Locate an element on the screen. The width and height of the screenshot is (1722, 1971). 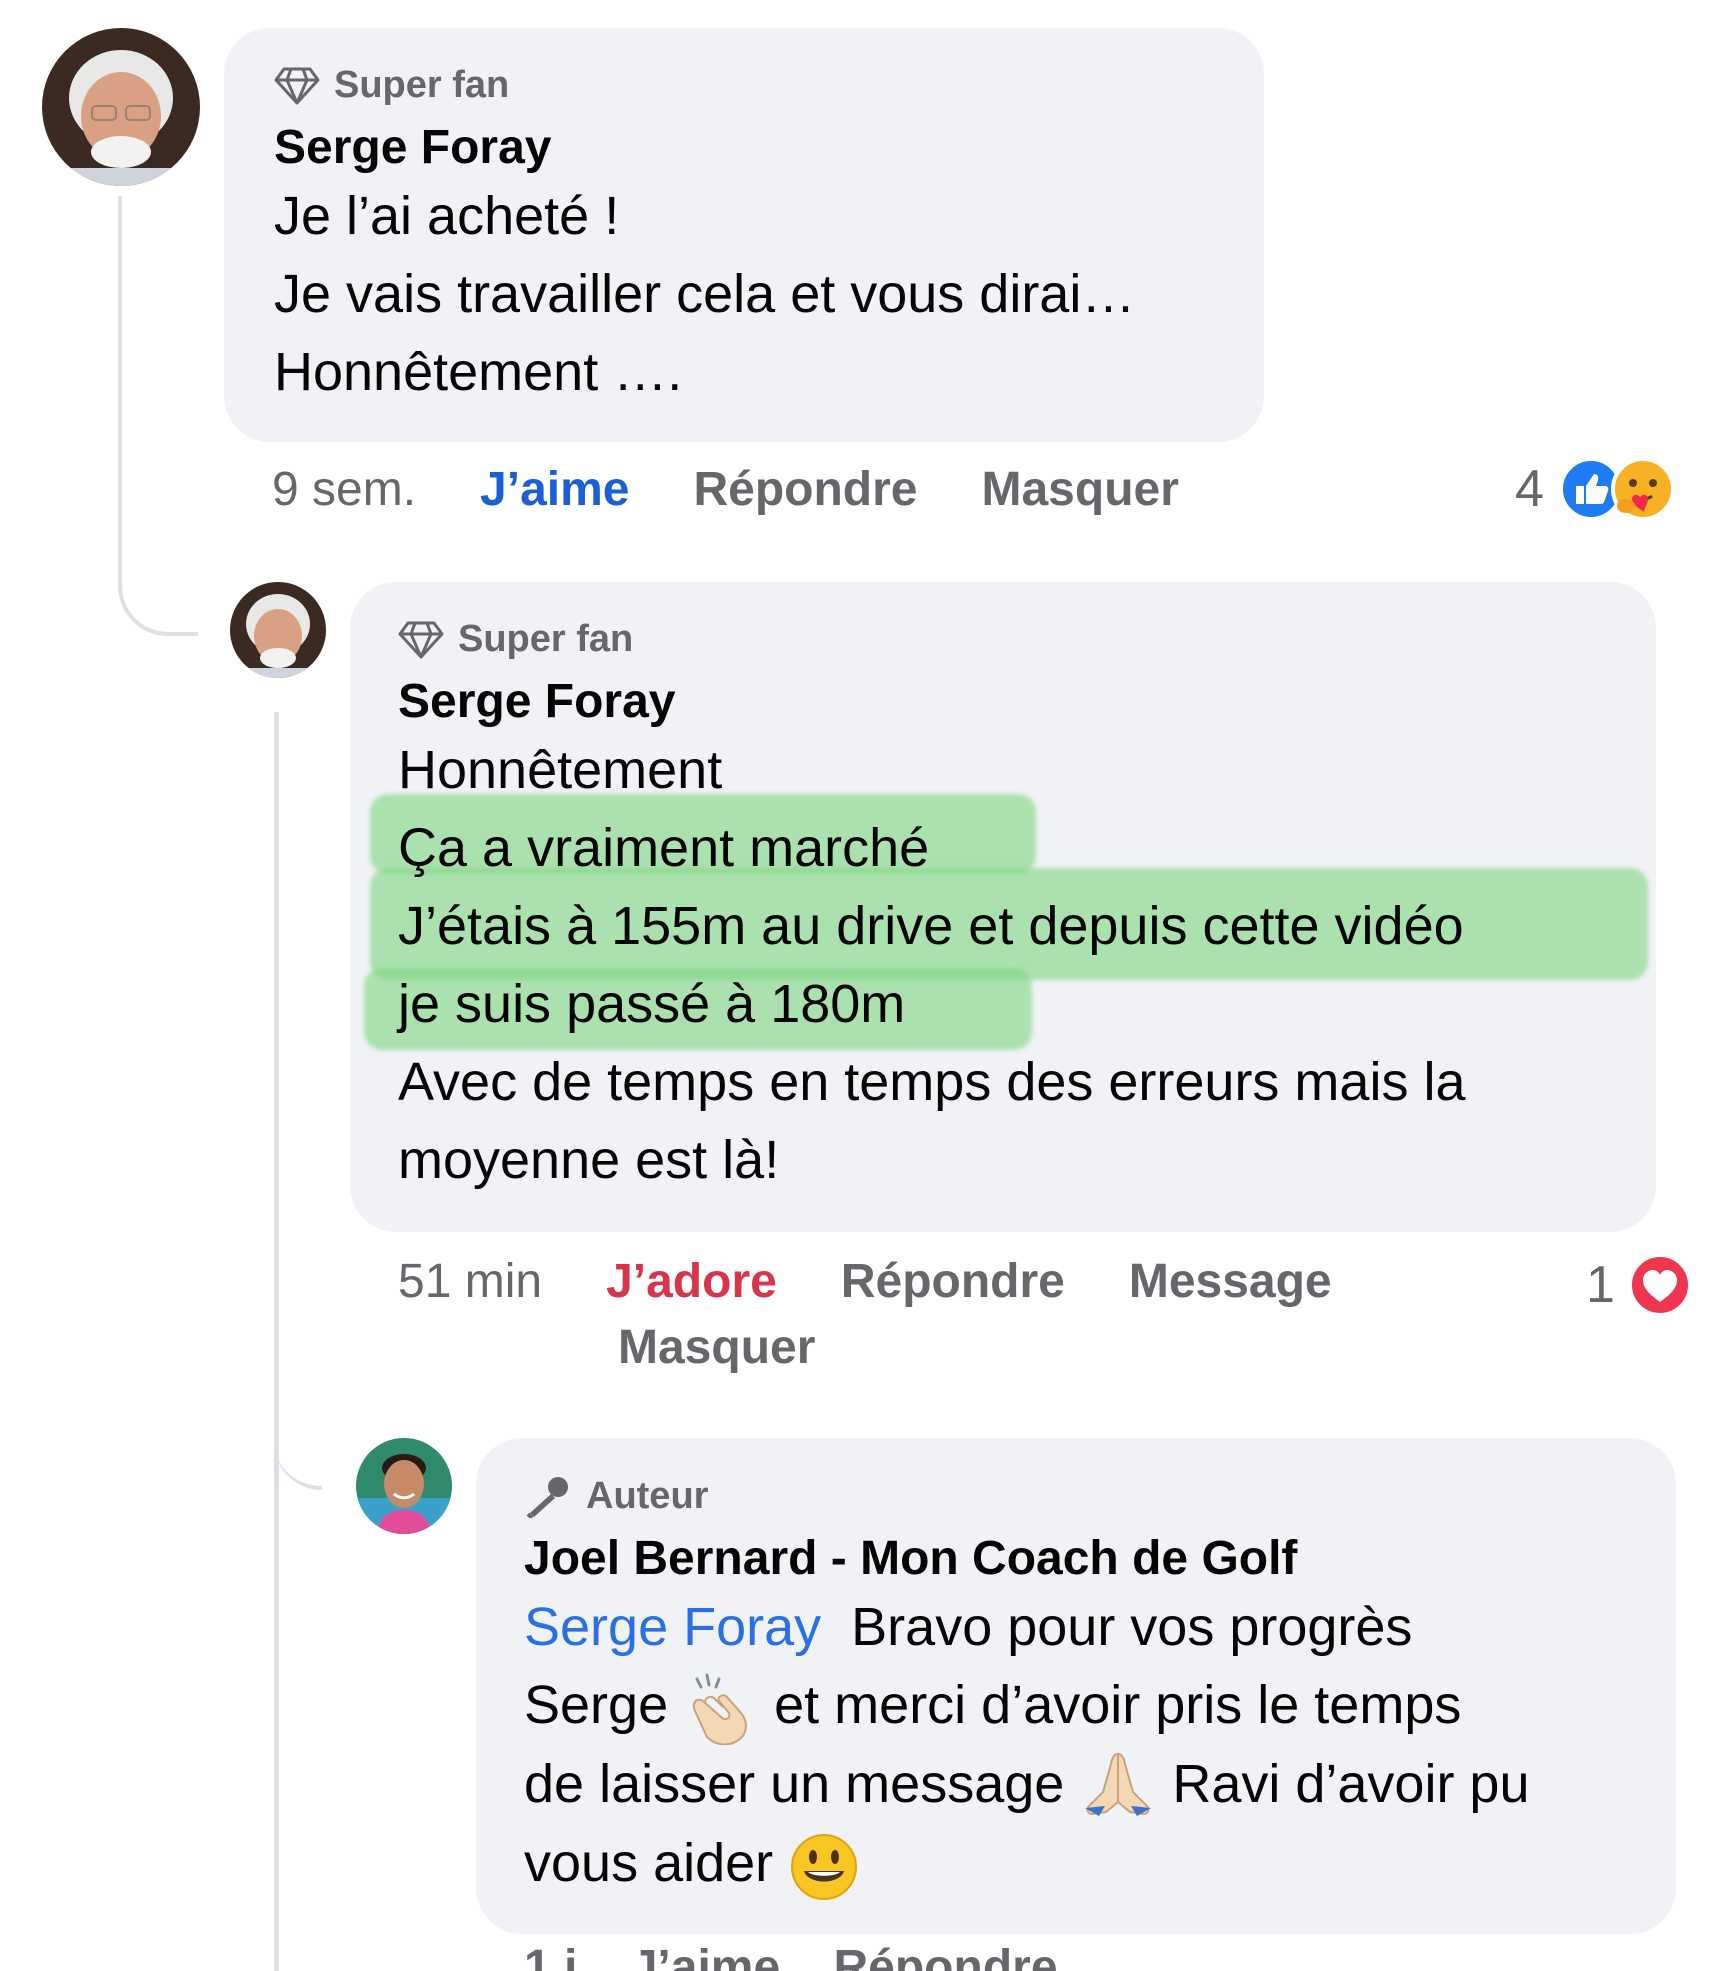
badge-label: Auteur is located at coordinates (647, 1495).